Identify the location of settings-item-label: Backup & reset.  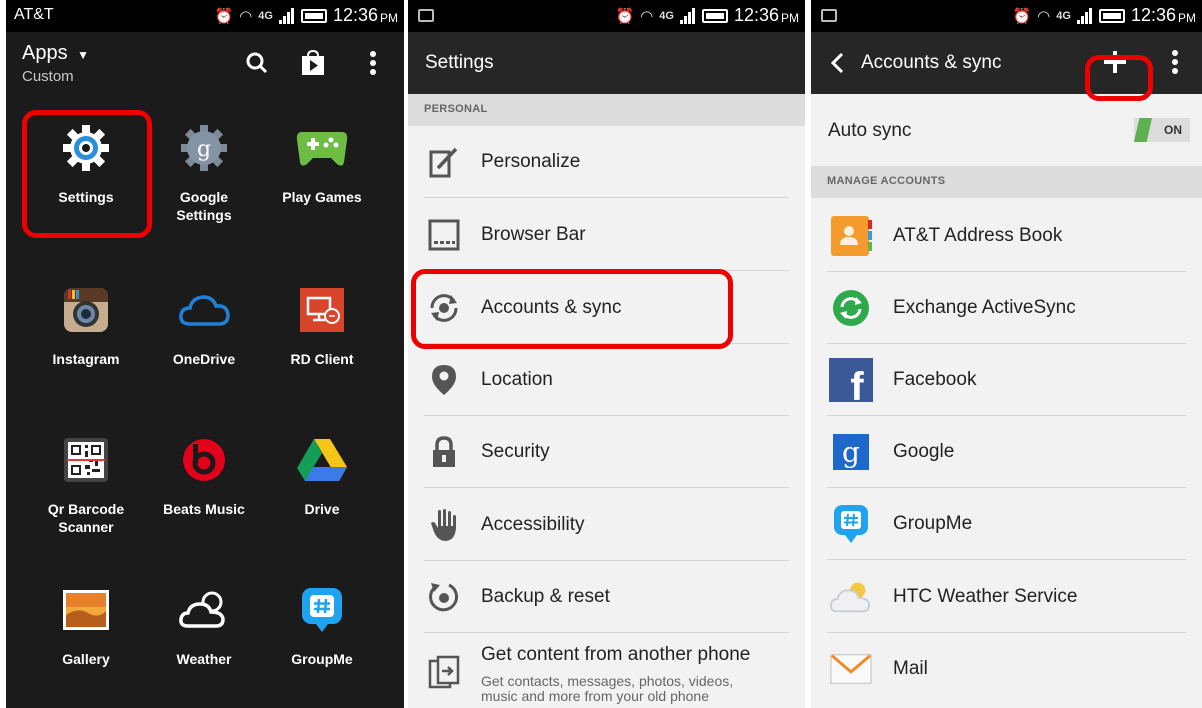
(545, 596).